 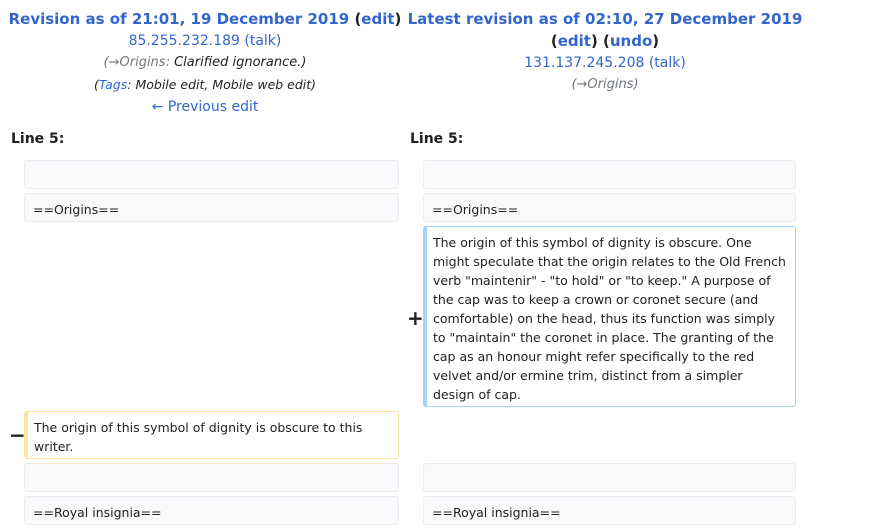 What do you see at coordinates (554, 41) in the screenshot?
I see `right-edit-open: (` at bounding box center [554, 41].